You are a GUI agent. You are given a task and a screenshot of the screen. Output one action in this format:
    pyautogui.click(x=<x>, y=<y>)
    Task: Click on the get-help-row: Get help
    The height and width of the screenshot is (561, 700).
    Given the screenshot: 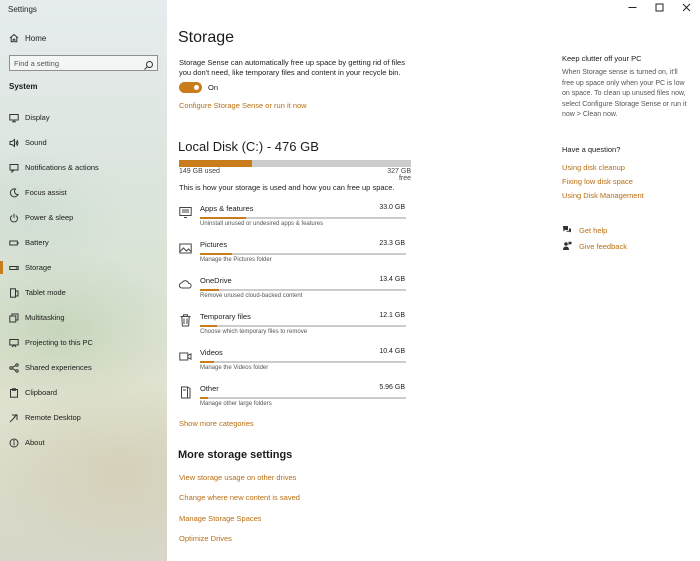 What is the action you would take?
    pyautogui.click(x=584, y=230)
    